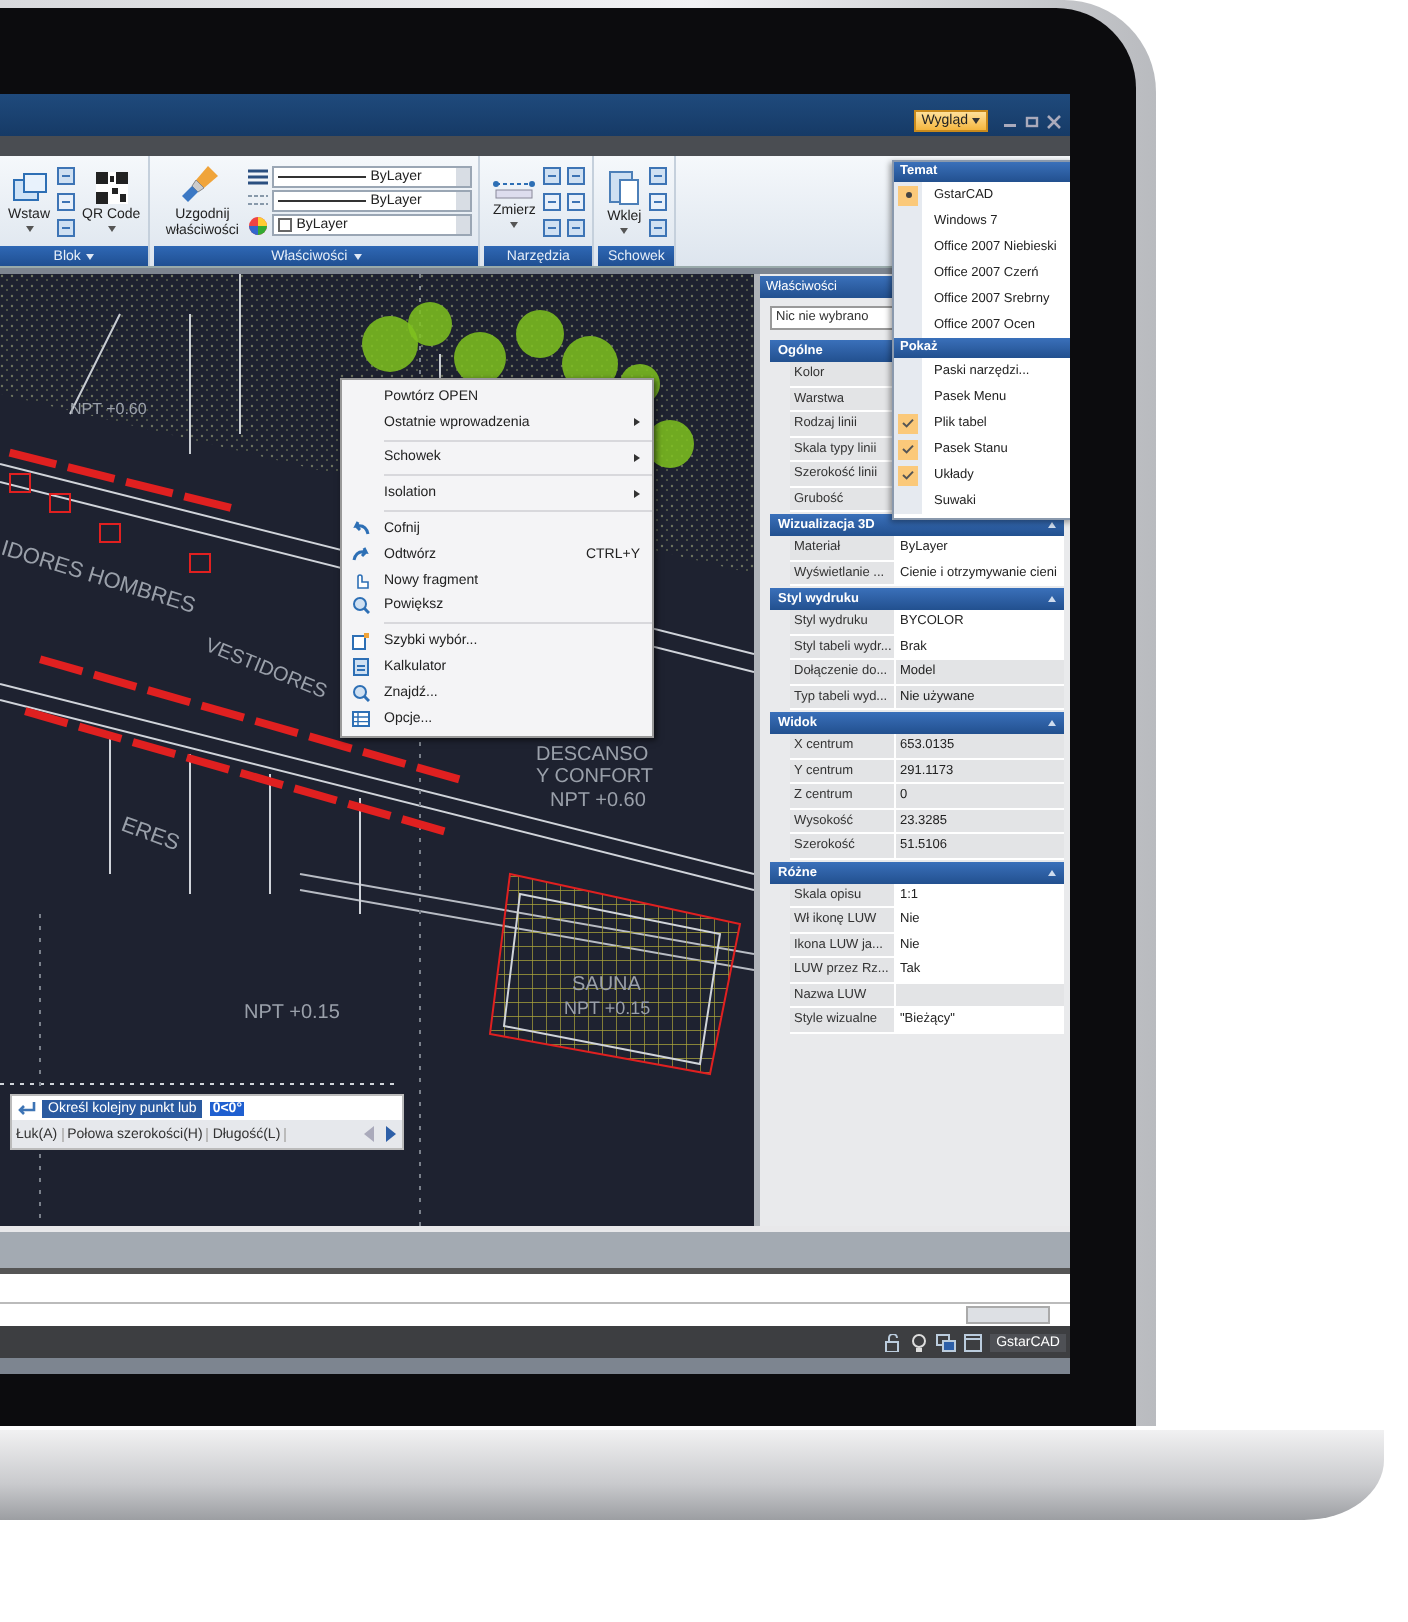 The width and height of the screenshot is (1408, 1622). I want to click on drawing-label: ERES, so click(150, 835).